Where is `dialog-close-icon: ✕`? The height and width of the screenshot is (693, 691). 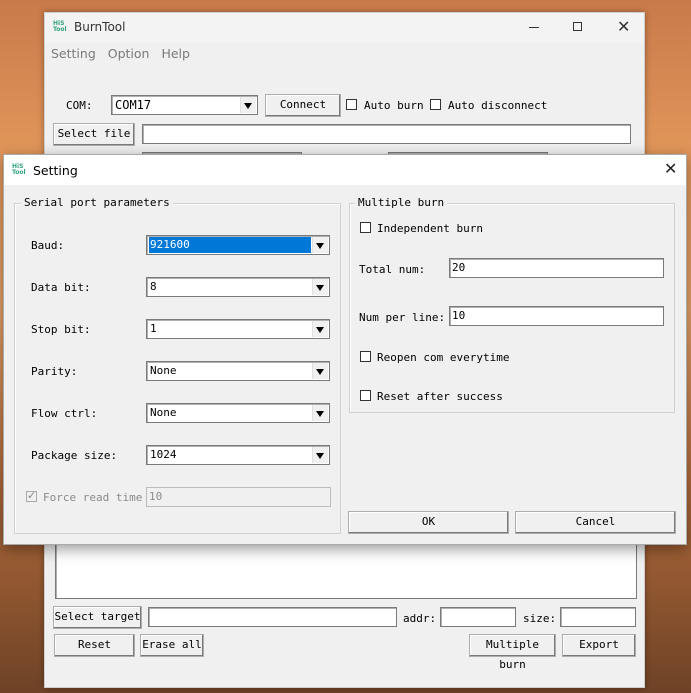
dialog-close-icon: ✕ is located at coordinates (670, 168).